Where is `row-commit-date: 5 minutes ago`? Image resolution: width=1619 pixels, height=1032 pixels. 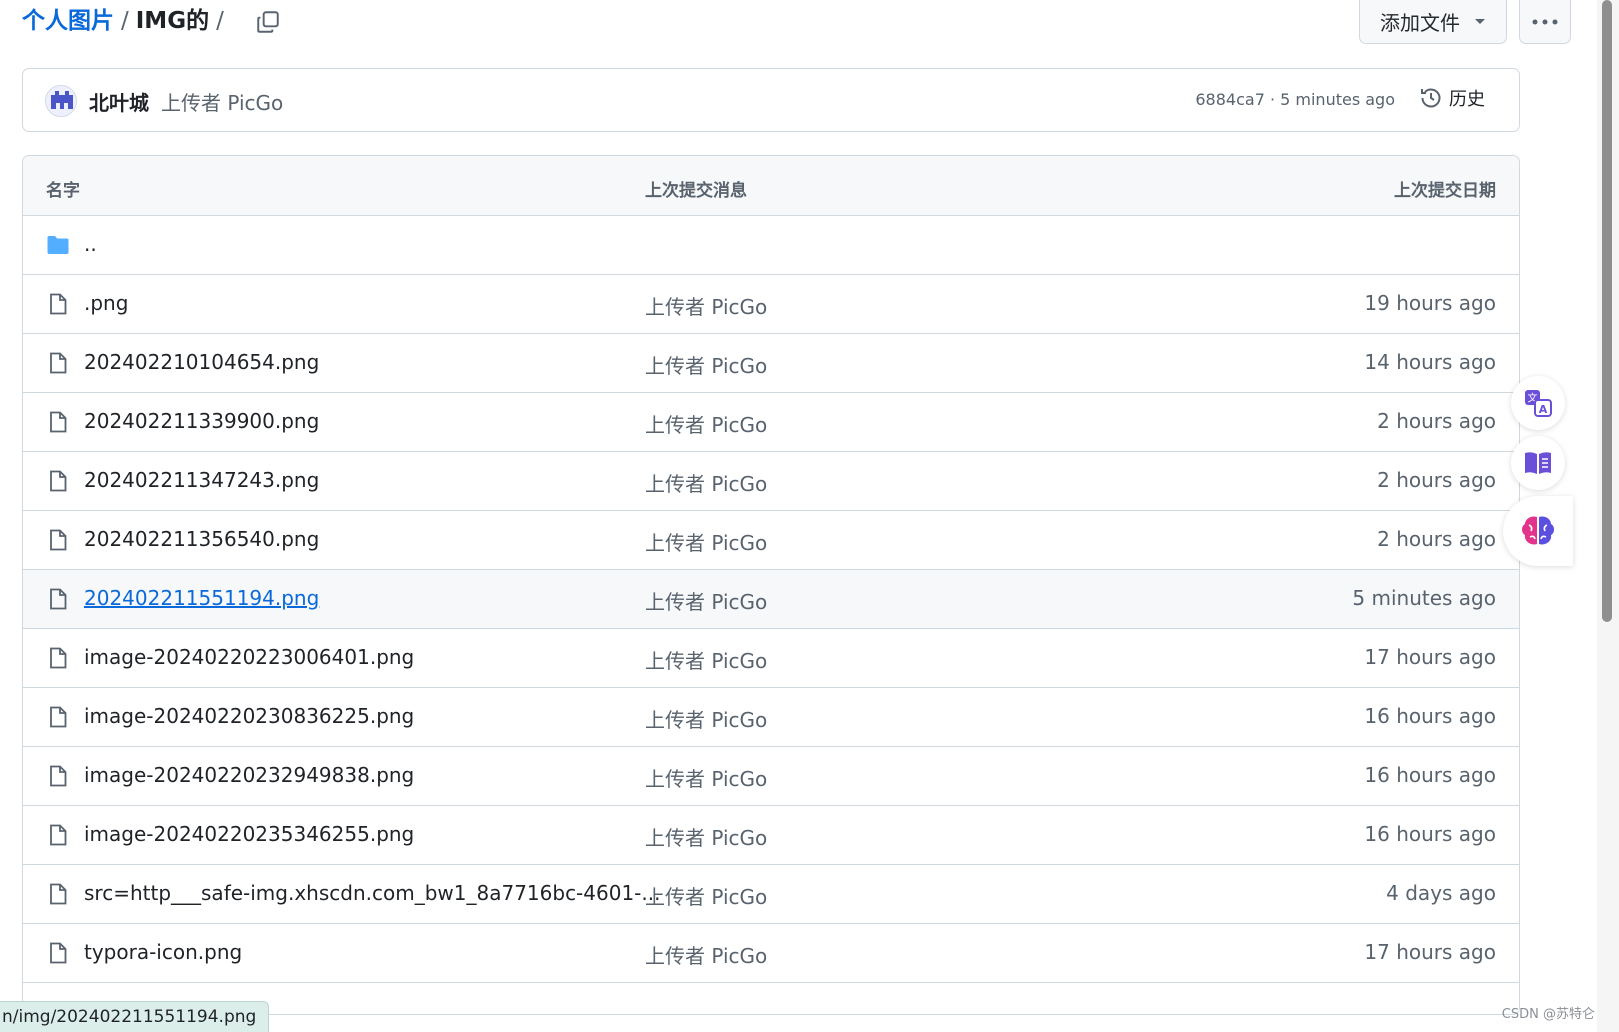 row-commit-date: 5 minutes ago is located at coordinates (1424, 598).